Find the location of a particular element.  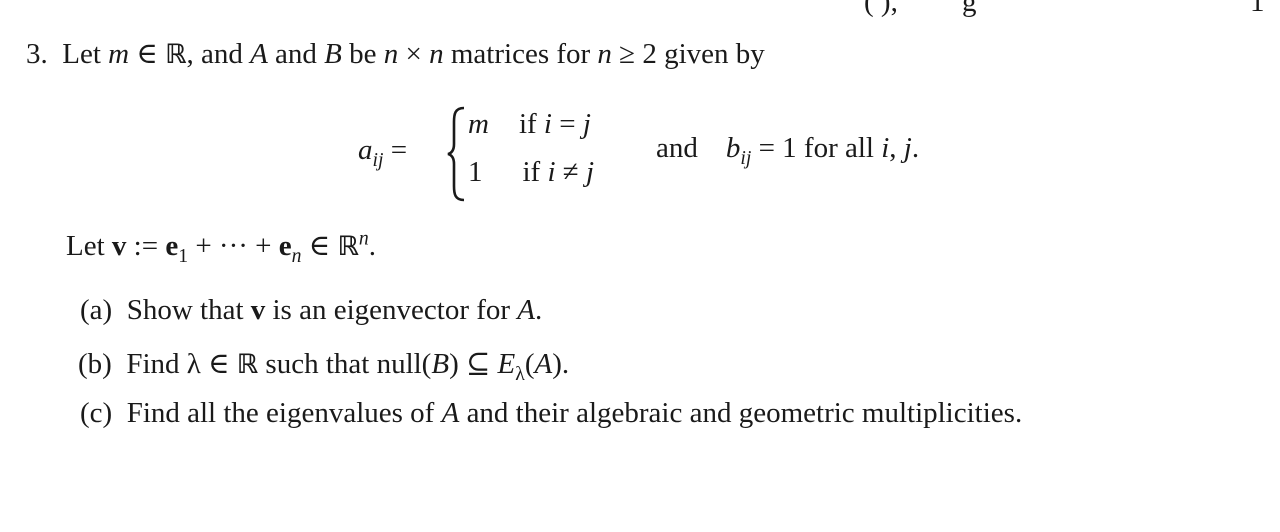

problem-number: 3. is located at coordinates (37, 54).